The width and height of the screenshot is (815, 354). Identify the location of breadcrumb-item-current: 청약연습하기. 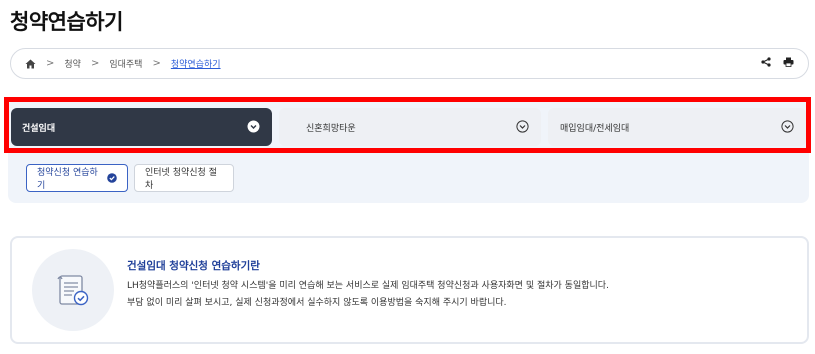
(196, 63).